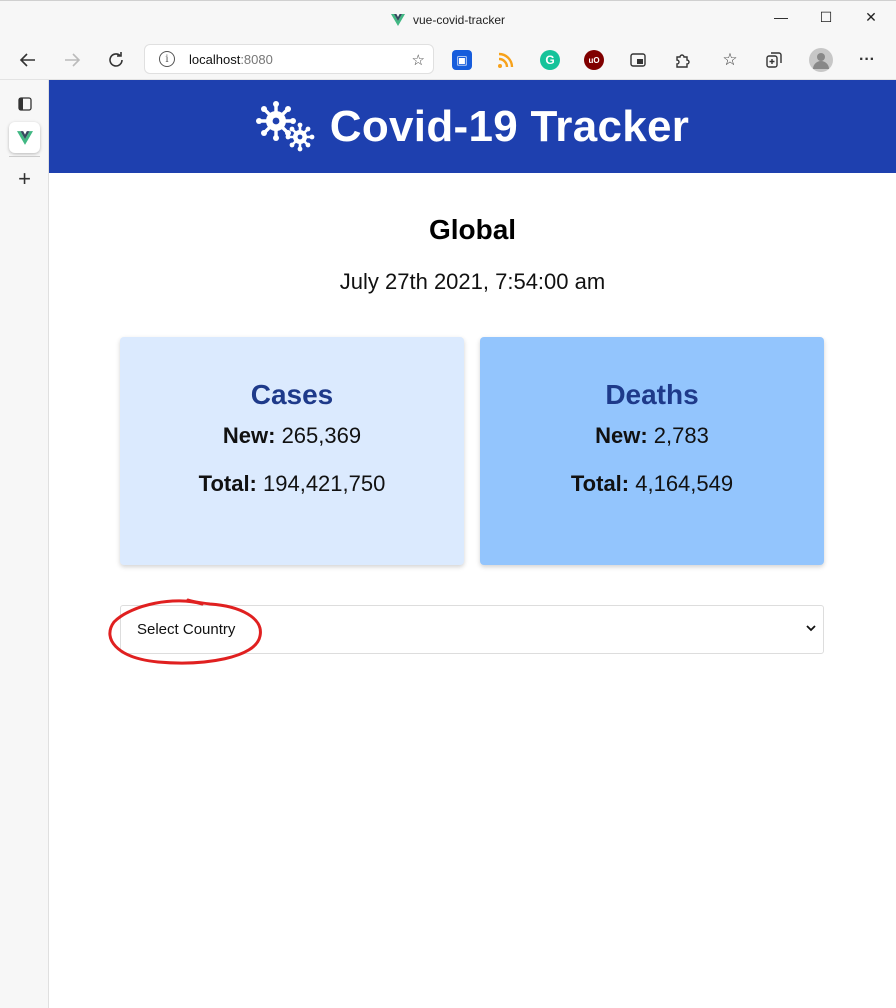  I want to click on cases-new: New: 265,369, so click(292, 436).